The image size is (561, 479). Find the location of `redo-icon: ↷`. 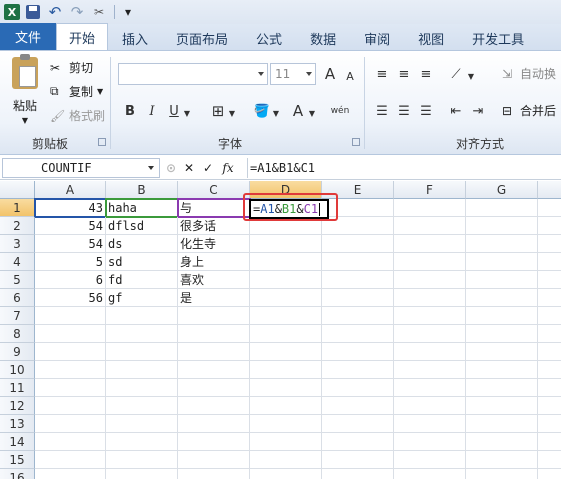

redo-icon: ↷ is located at coordinates (77, 12).